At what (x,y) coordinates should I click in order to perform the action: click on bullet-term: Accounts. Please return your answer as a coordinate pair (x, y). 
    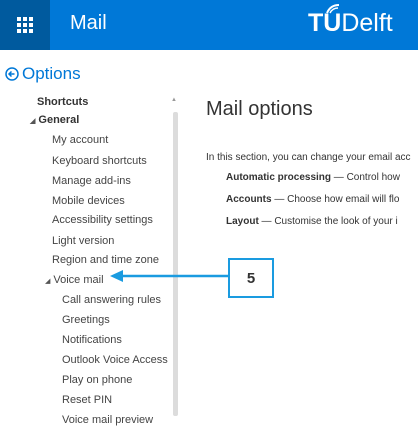
    Looking at the image, I should click on (249, 199).